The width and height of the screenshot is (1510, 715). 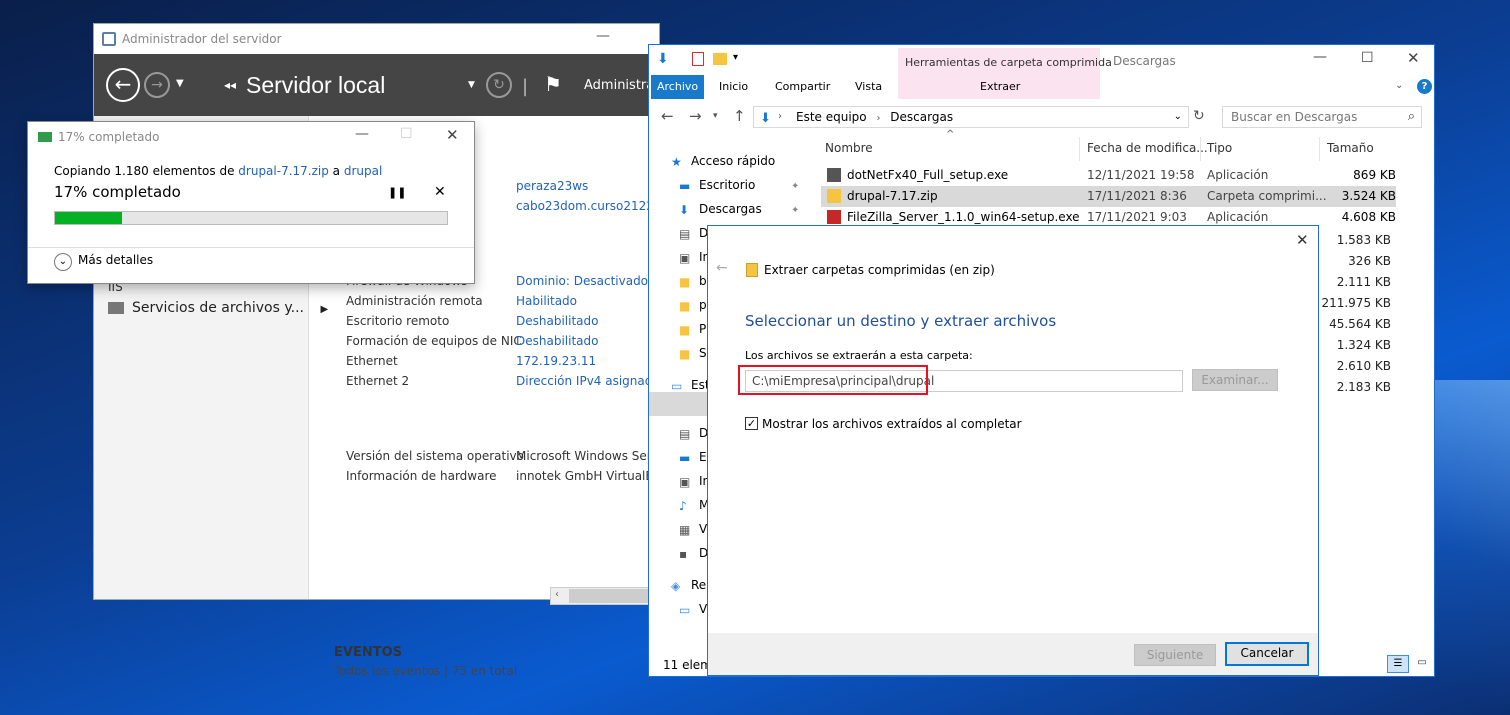 What do you see at coordinates (693, 353) in the screenshot?
I see `nav-item: ■ S` at bounding box center [693, 353].